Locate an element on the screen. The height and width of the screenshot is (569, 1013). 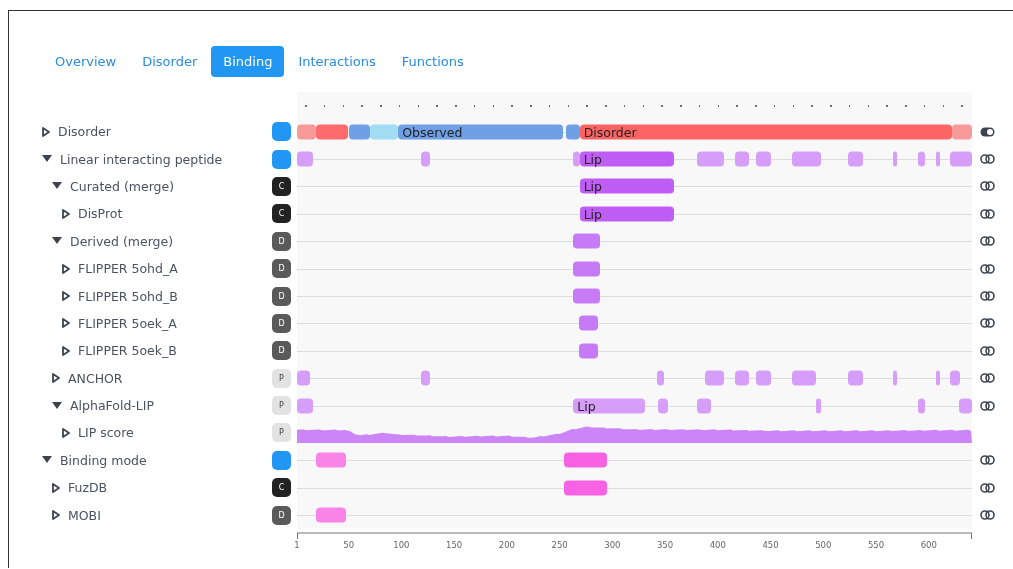
track-label: LIP score is located at coordinates (106, 433).